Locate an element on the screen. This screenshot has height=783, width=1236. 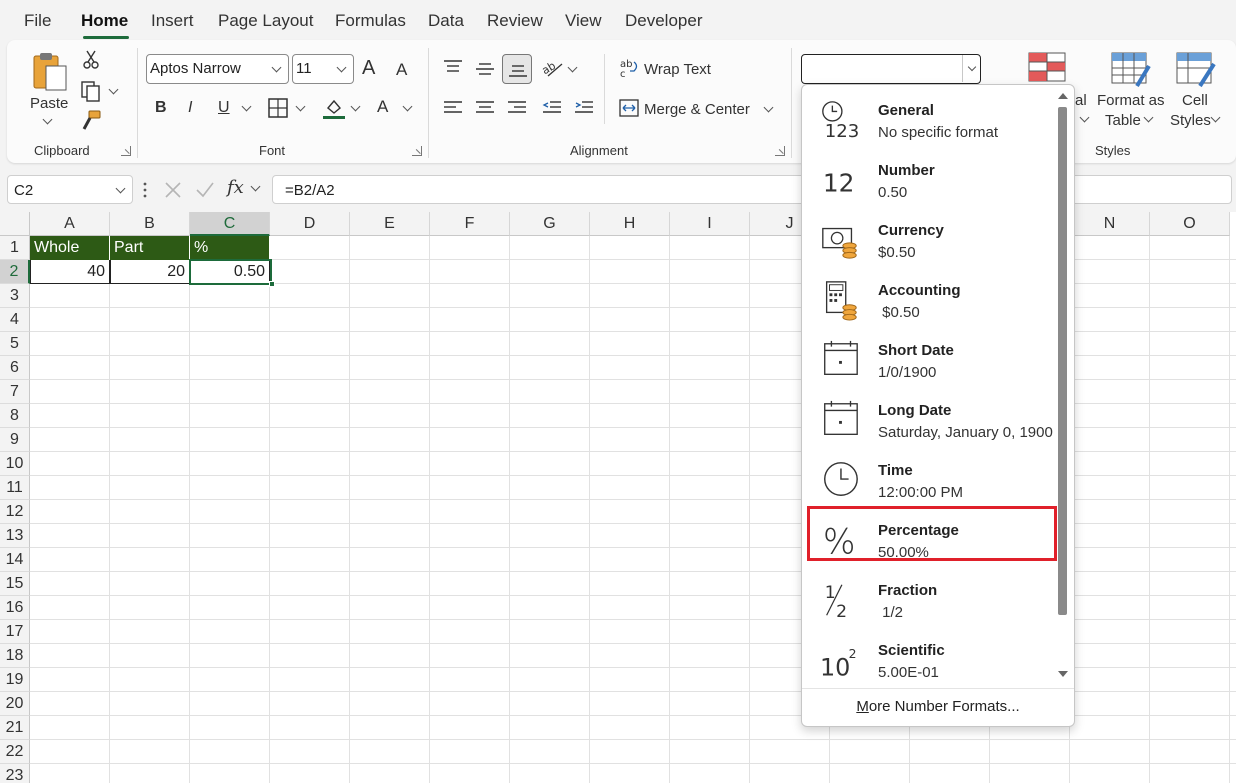
font-name-combo: Aptos Narrow is located at coordinates (217, 69).